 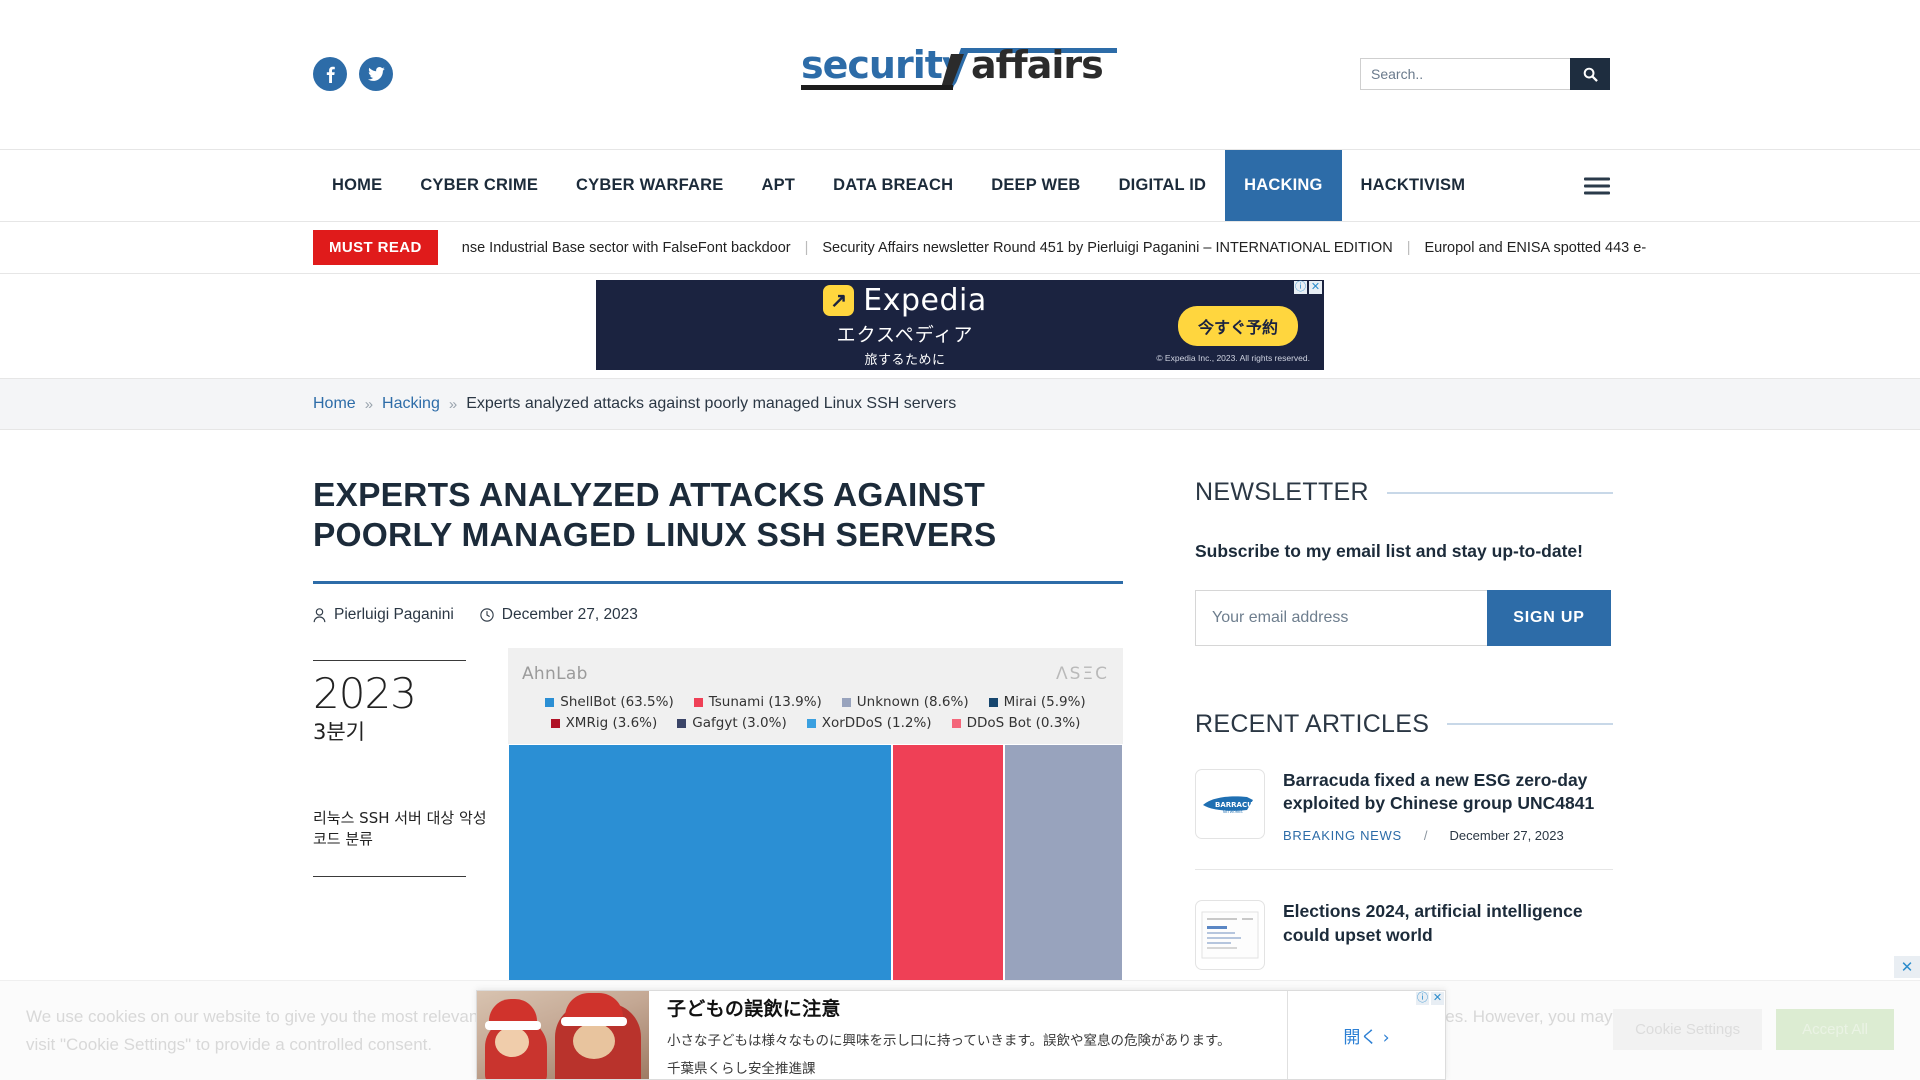 I want to click on expedia-logo-icon: ↗, so click(x=839, y=300).